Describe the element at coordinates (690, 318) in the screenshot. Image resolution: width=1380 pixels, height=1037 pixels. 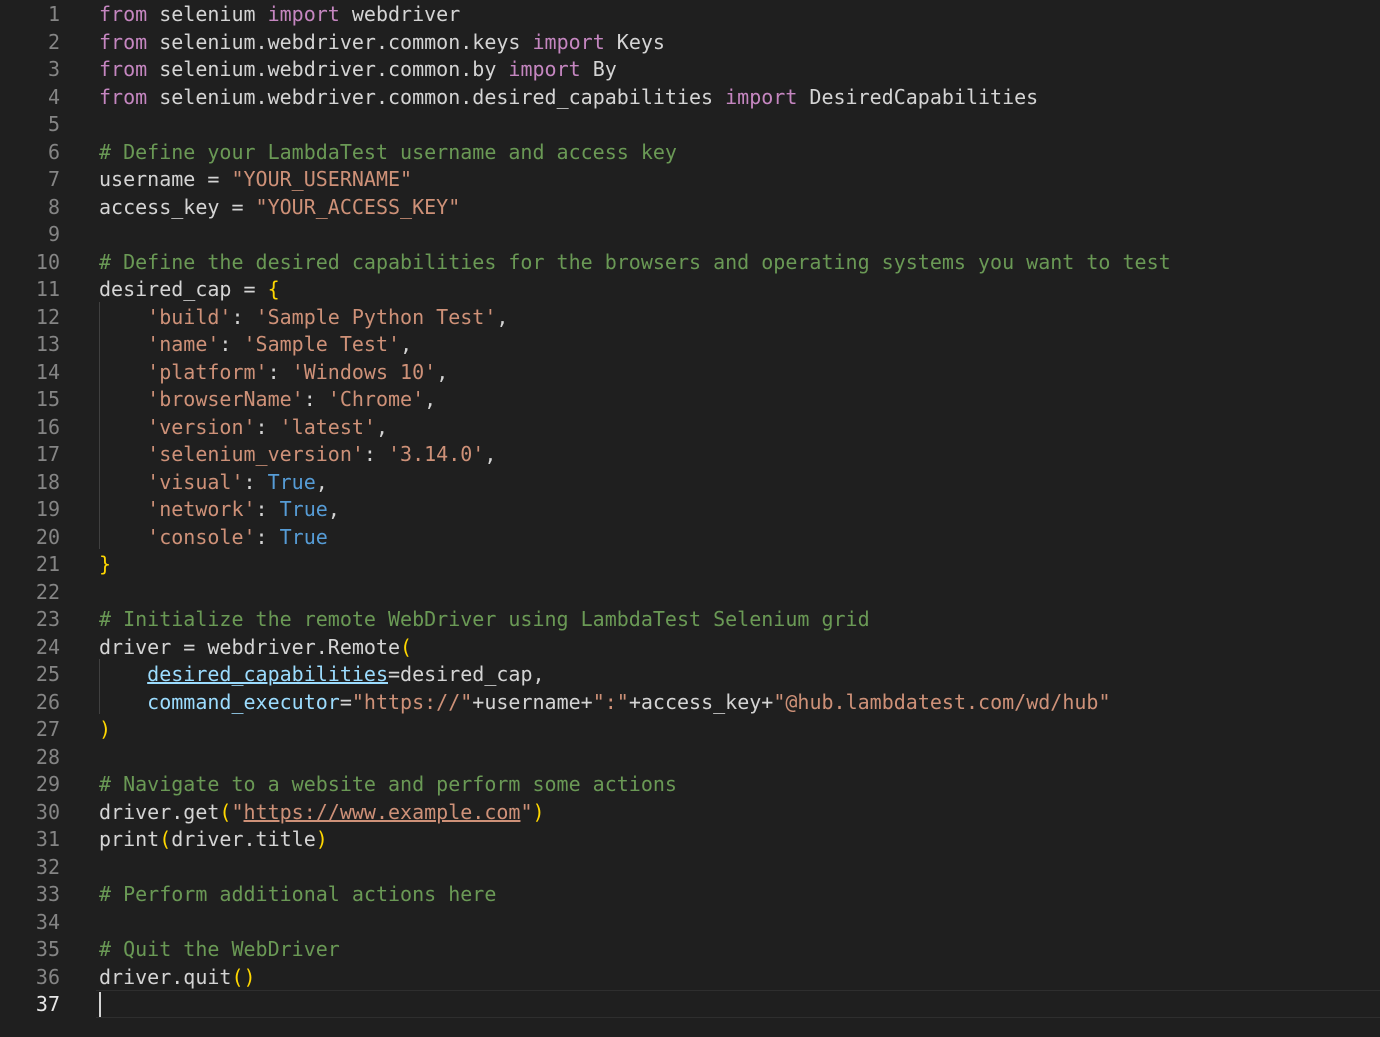
I see `code-line: 12 'build': 'Sample Python Test',` at that location.